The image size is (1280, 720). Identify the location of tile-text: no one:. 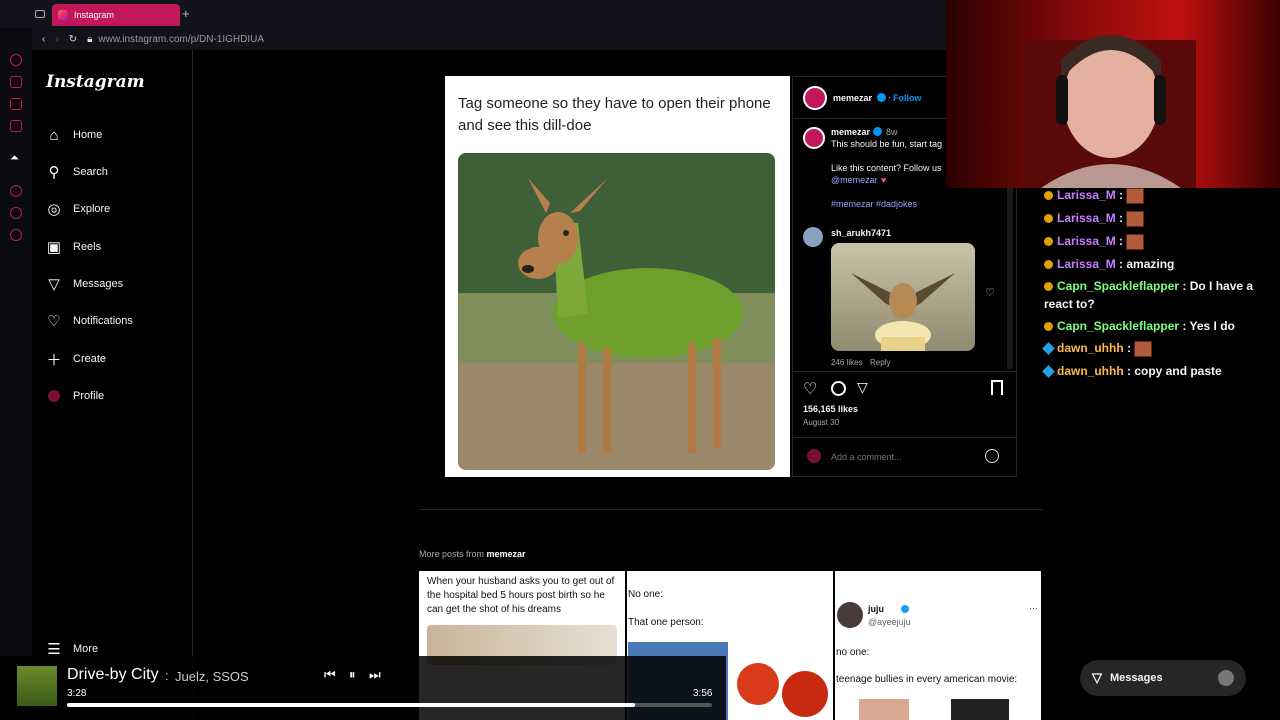
(853, 652).